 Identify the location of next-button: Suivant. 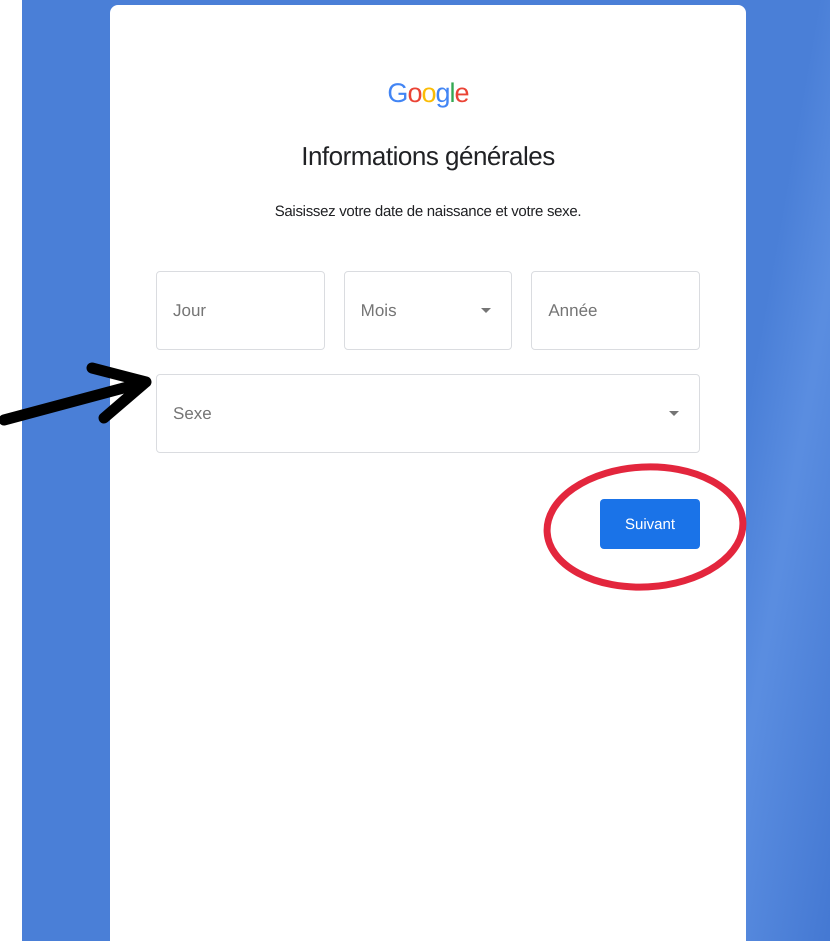
(650, 524).